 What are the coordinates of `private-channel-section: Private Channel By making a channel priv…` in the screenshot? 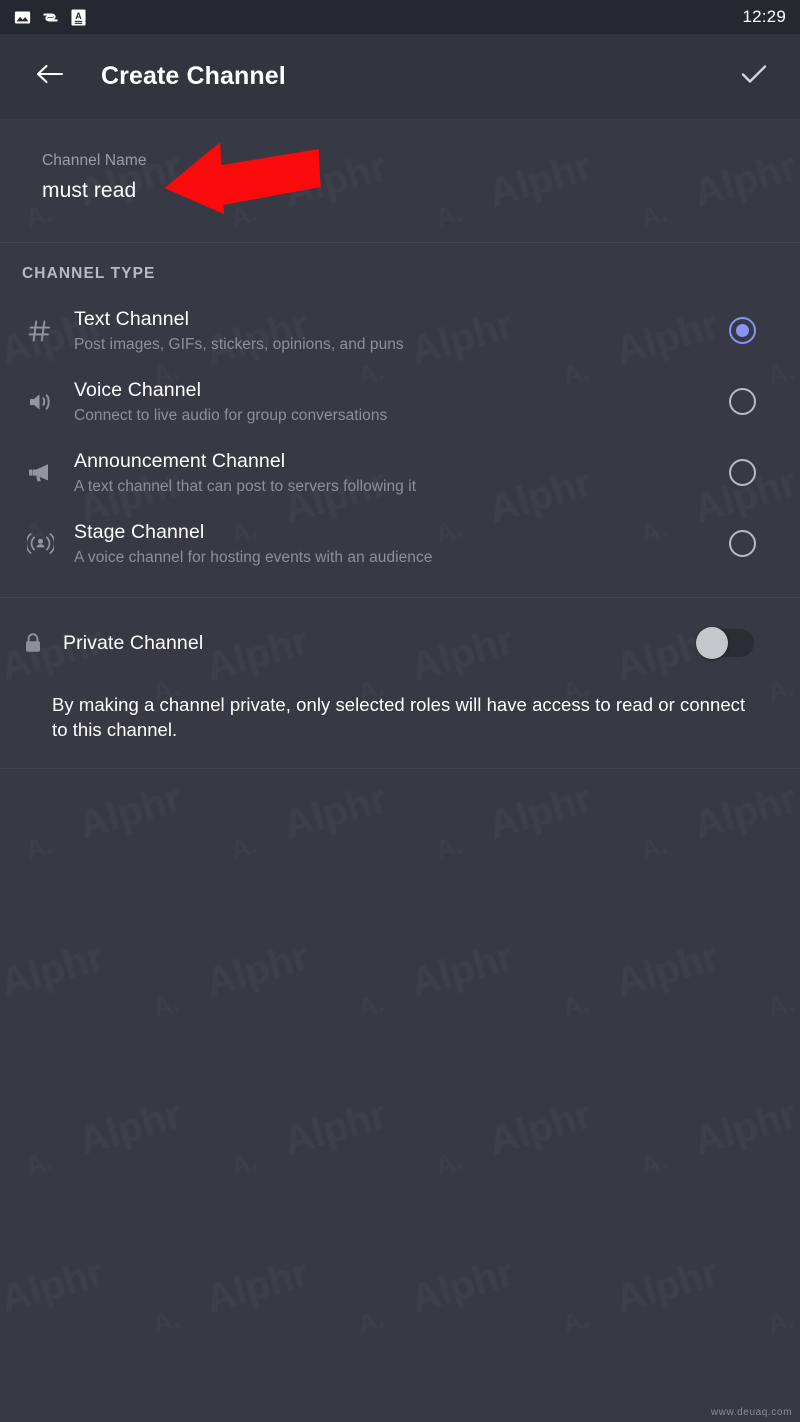 It's located at (400, 683).